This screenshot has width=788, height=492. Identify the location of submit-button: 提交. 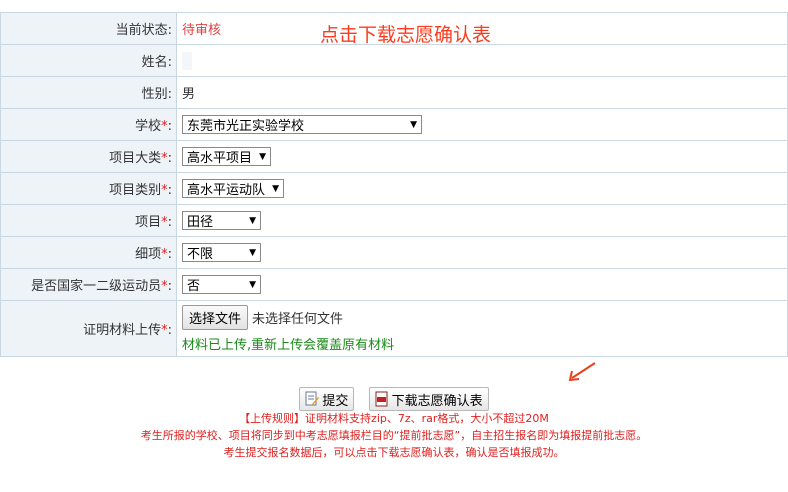
(327, 399).